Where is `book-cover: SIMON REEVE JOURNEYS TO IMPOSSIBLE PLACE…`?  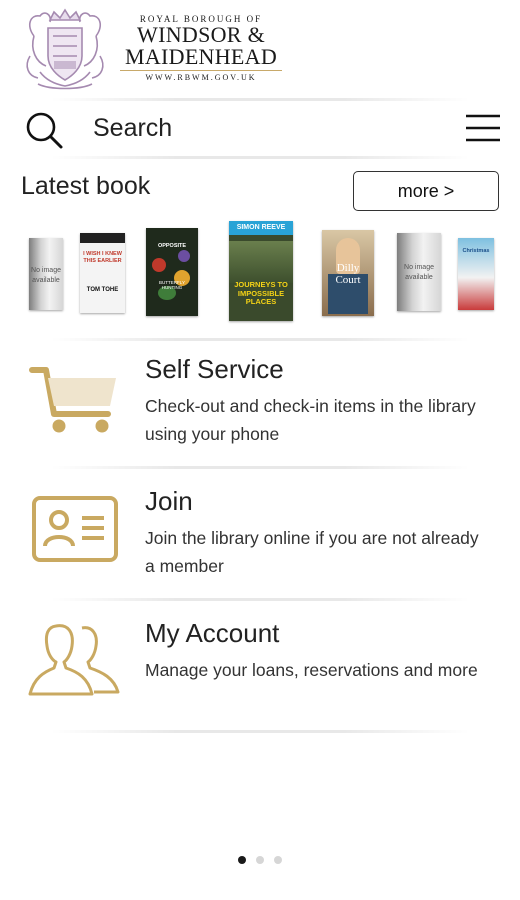 book-cover: SIMON REEVE JOURNEYS TO IMPOSSIBLE PLACE… is located at coordinates (261, 271).